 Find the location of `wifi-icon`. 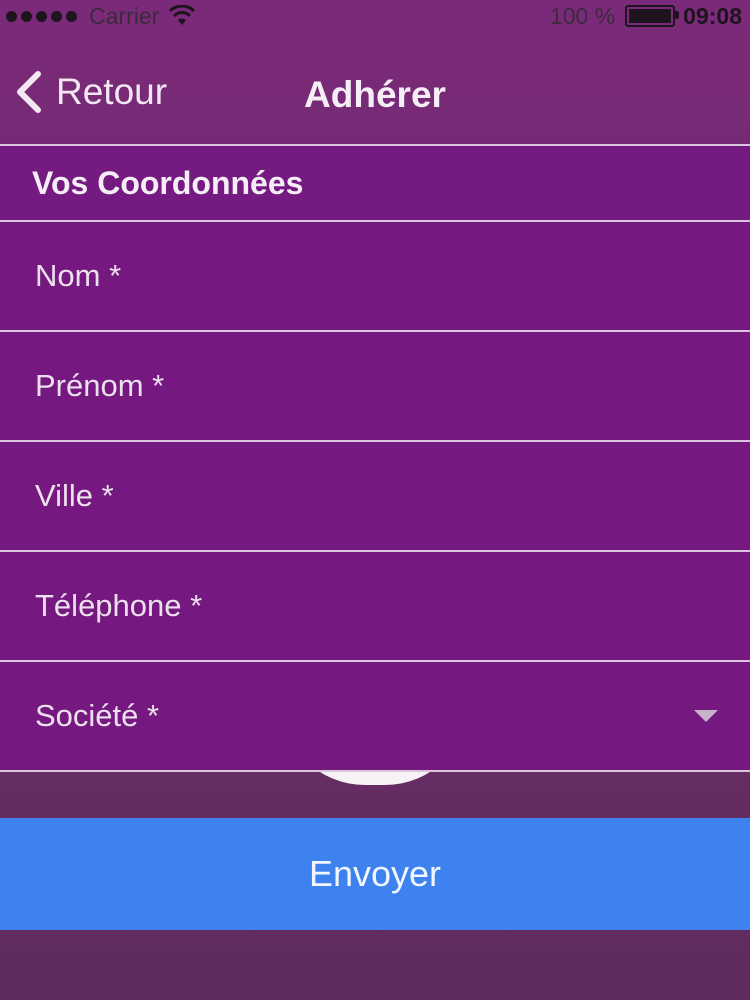

wifi-icon is located at coordinates (182, 15).